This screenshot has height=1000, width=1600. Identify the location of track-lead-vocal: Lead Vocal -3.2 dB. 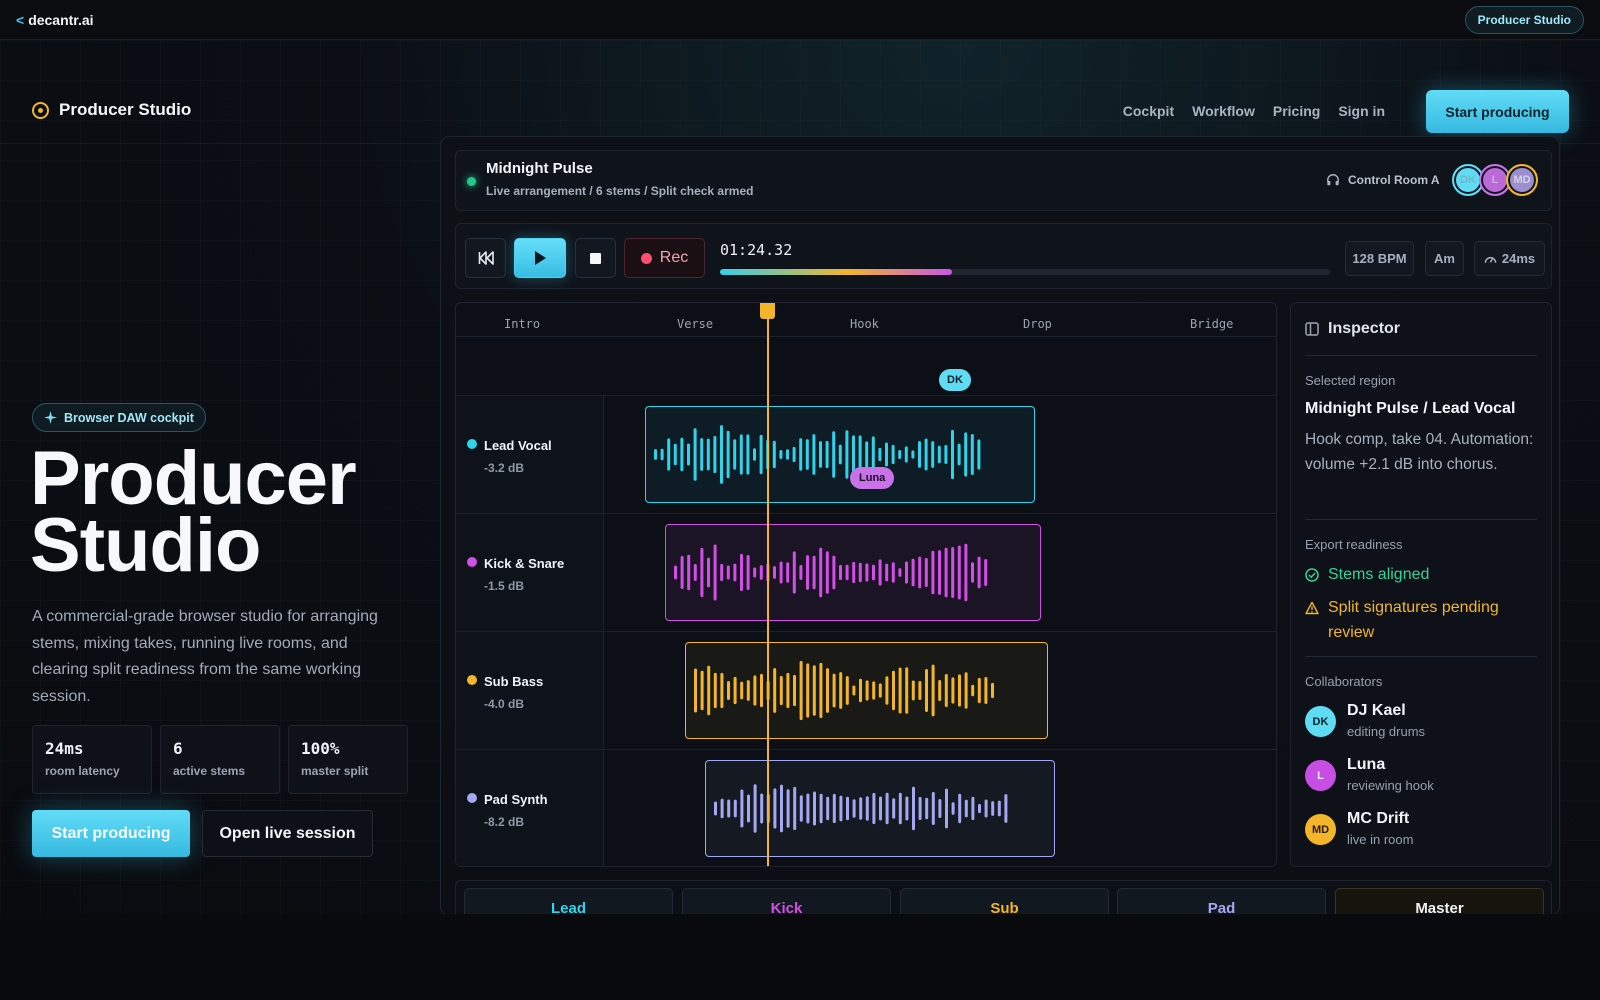
(866, 454).